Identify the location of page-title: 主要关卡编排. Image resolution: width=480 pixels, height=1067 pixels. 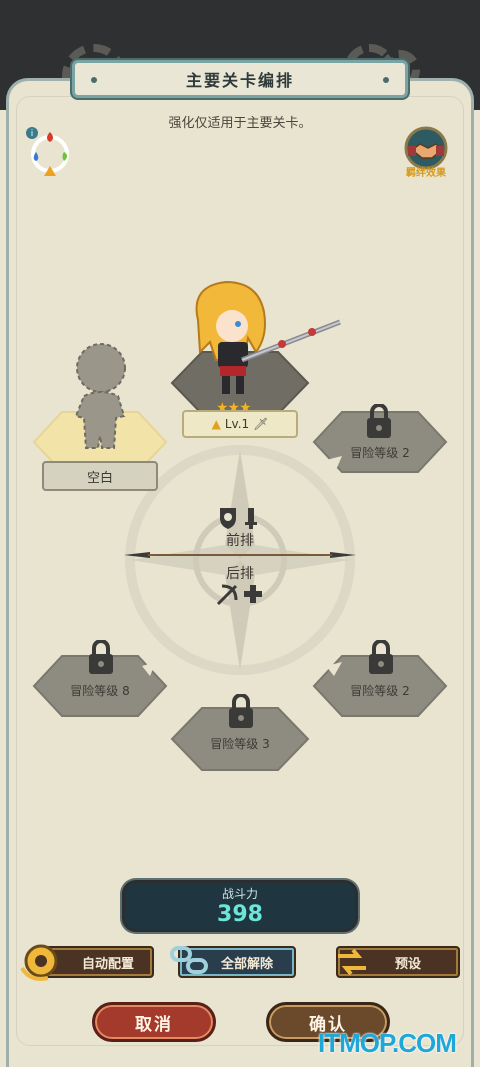
(239, 80).